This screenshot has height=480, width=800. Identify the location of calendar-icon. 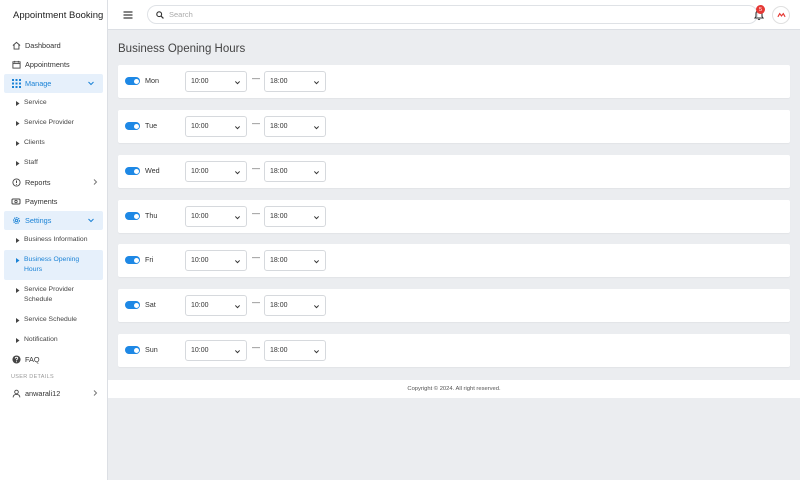
(16, 65).